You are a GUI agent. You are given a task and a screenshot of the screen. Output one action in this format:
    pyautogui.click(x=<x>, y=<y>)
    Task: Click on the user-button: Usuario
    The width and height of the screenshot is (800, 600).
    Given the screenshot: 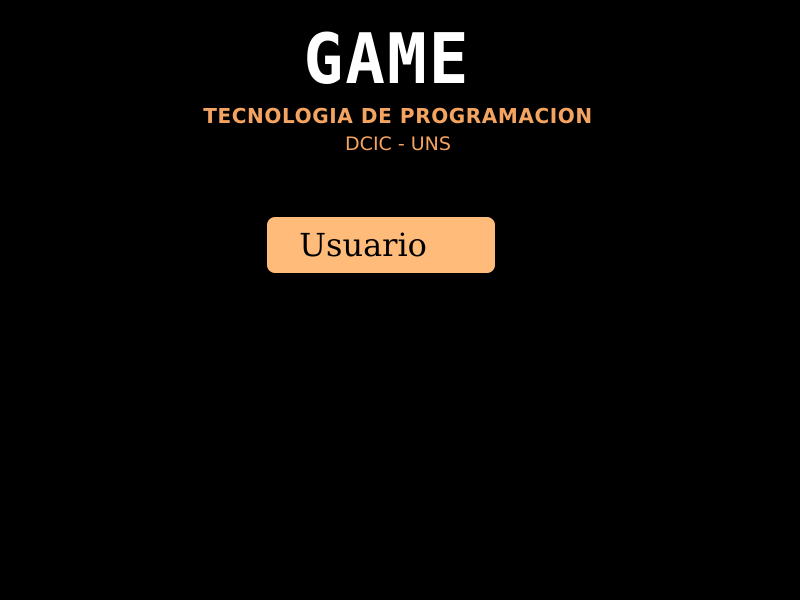 What is the action you would take?
    pyautogui.click(x=381, y=245)
    